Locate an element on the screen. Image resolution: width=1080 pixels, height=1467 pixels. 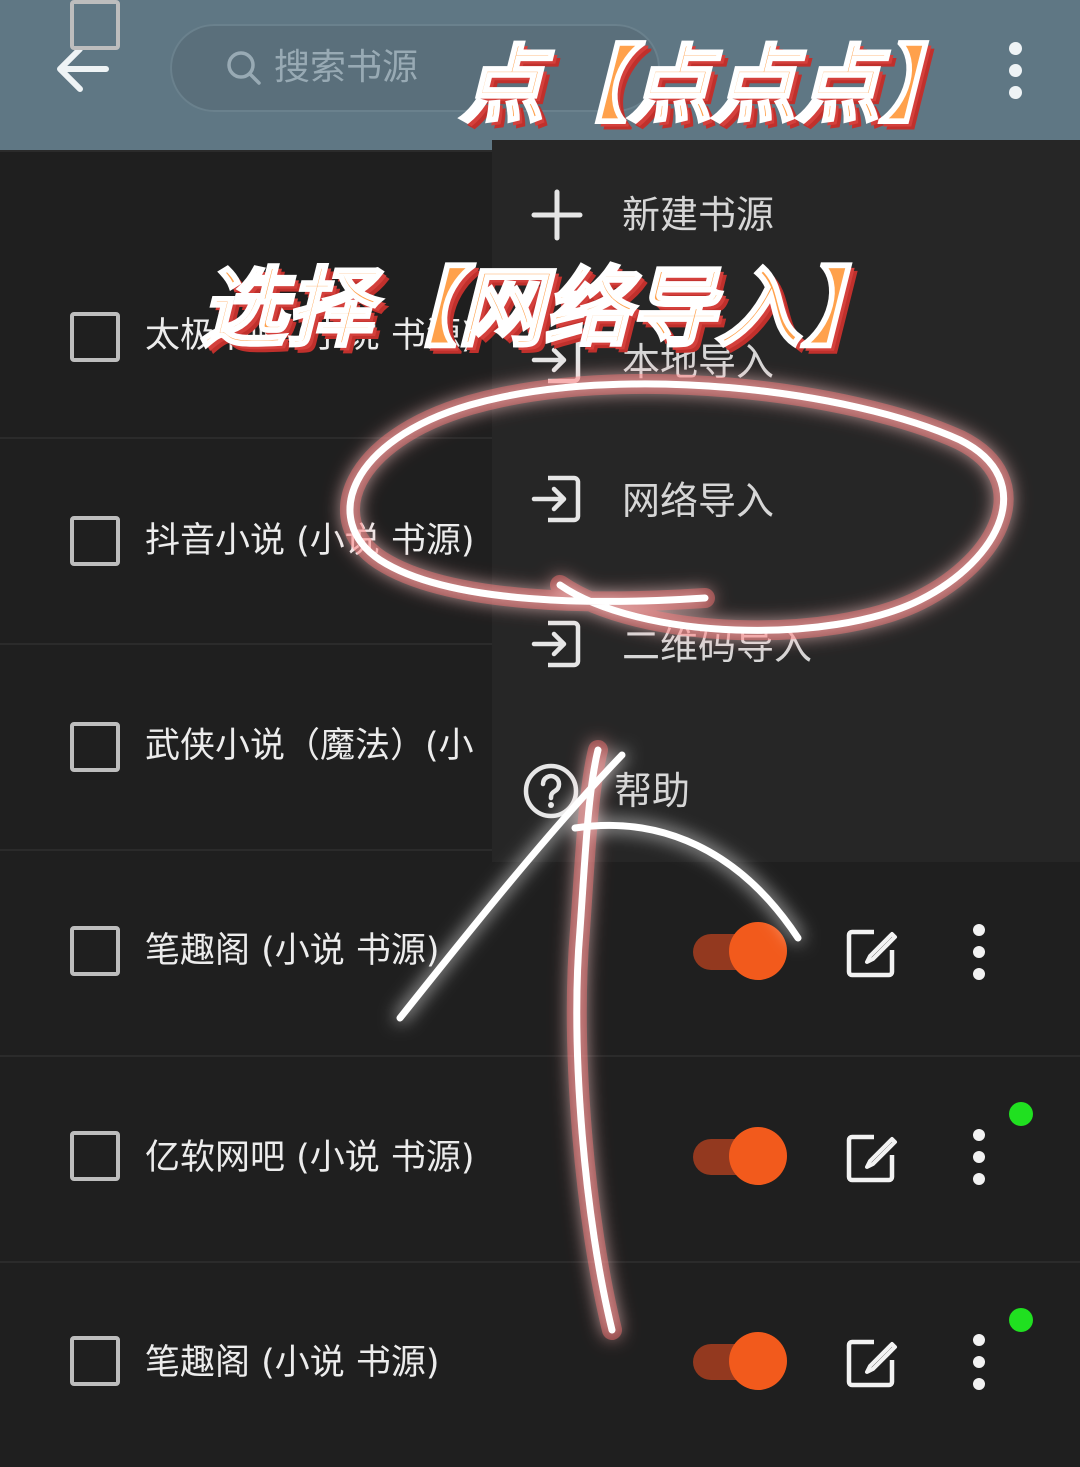
plus-icon is located at coordinates (557, 215).